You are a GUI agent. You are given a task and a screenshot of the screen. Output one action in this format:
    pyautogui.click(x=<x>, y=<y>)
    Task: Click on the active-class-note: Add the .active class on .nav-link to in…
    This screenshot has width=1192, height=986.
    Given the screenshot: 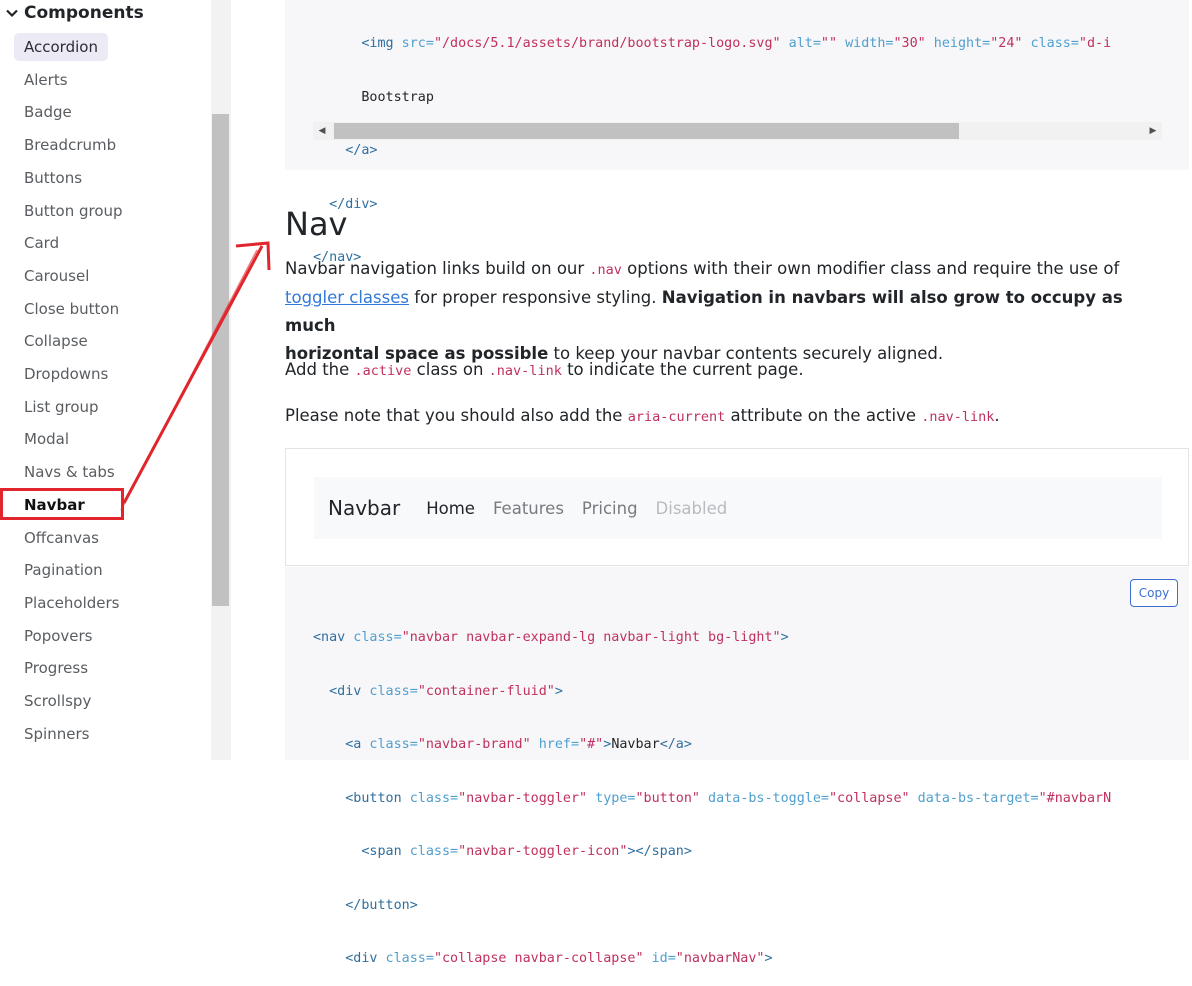 What is the action you would take?
    pyautogui.click(x=544, y=369)
    